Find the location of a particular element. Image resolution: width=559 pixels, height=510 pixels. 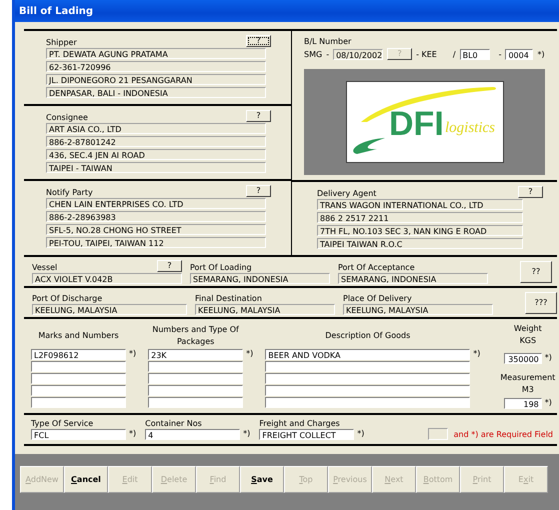

address-field: ART ASIA CO., LTD is located at coordinates (156, 128).